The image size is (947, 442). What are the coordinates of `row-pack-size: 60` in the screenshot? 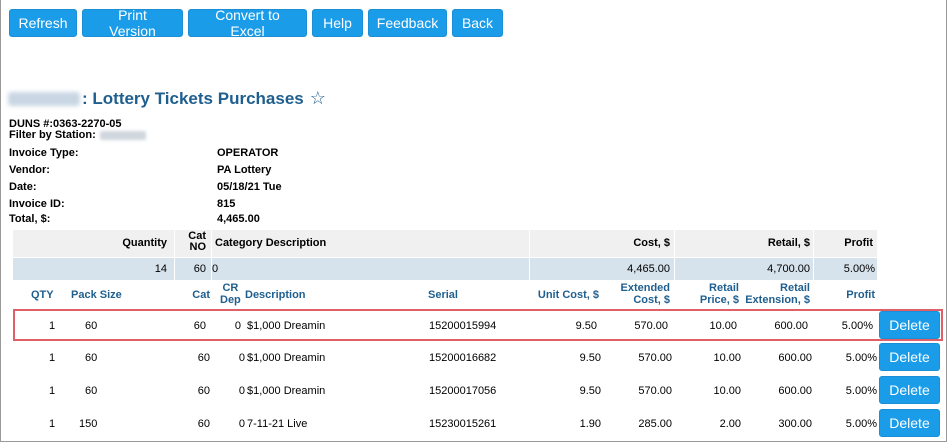 It's located at (91, 326).